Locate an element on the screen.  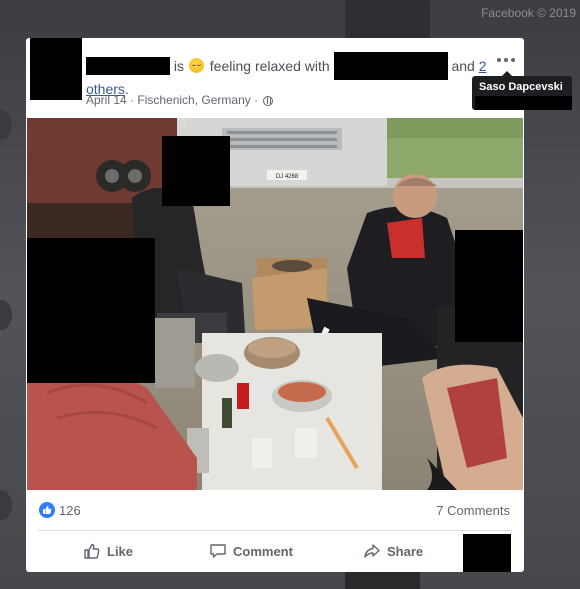
tooltip-name: Saso Dapcevski is located at coordinates (521, 87).